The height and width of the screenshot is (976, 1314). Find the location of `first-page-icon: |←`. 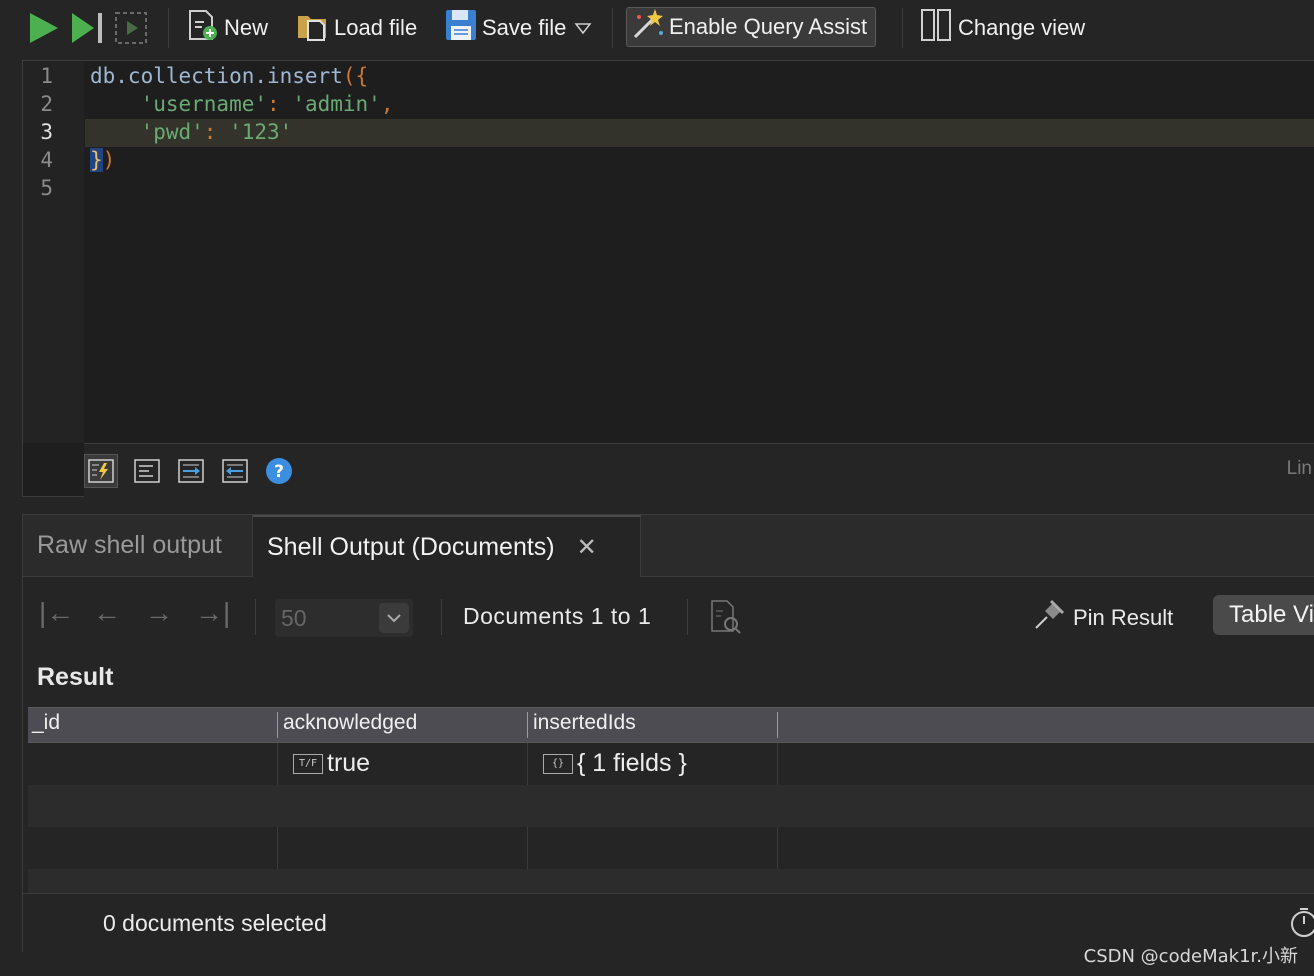

first-page-icon: |← is located at coordinates (56, 613).